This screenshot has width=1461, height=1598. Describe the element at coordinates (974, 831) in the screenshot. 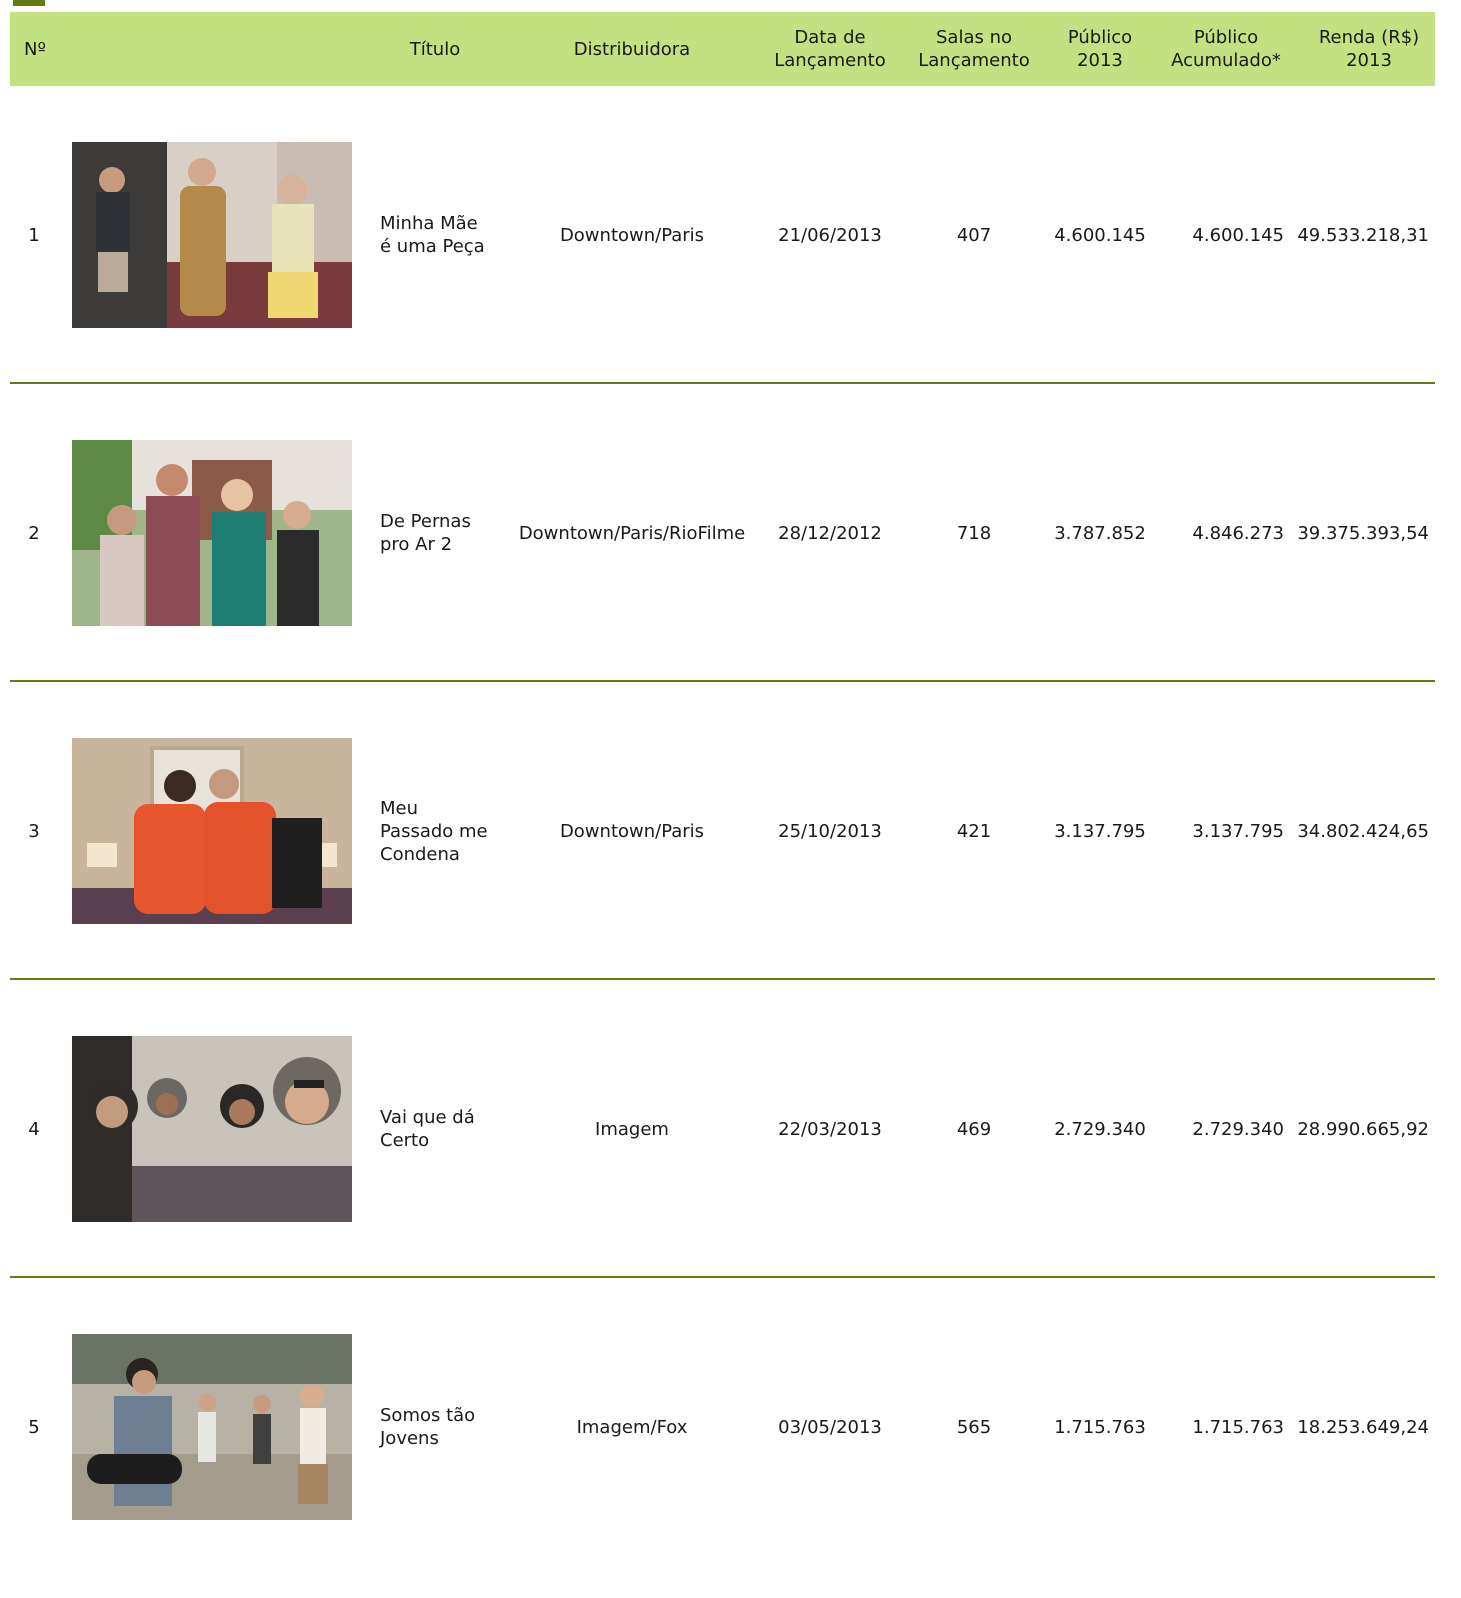

I see `row-salas: 421` at that location.